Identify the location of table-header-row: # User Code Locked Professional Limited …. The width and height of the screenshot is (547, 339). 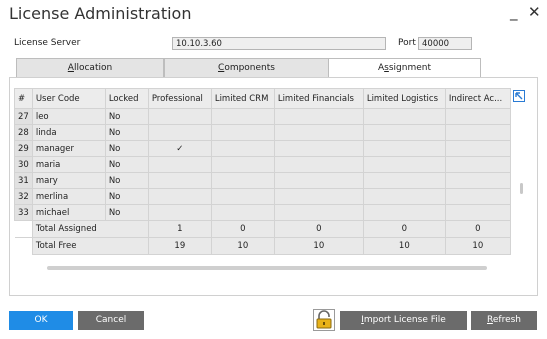
(262, 98).